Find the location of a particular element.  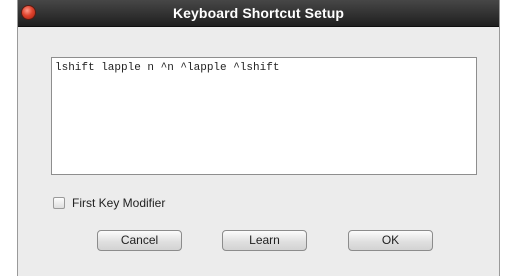

first-key-modifier-checkbox is located at coordinates (59, 203).